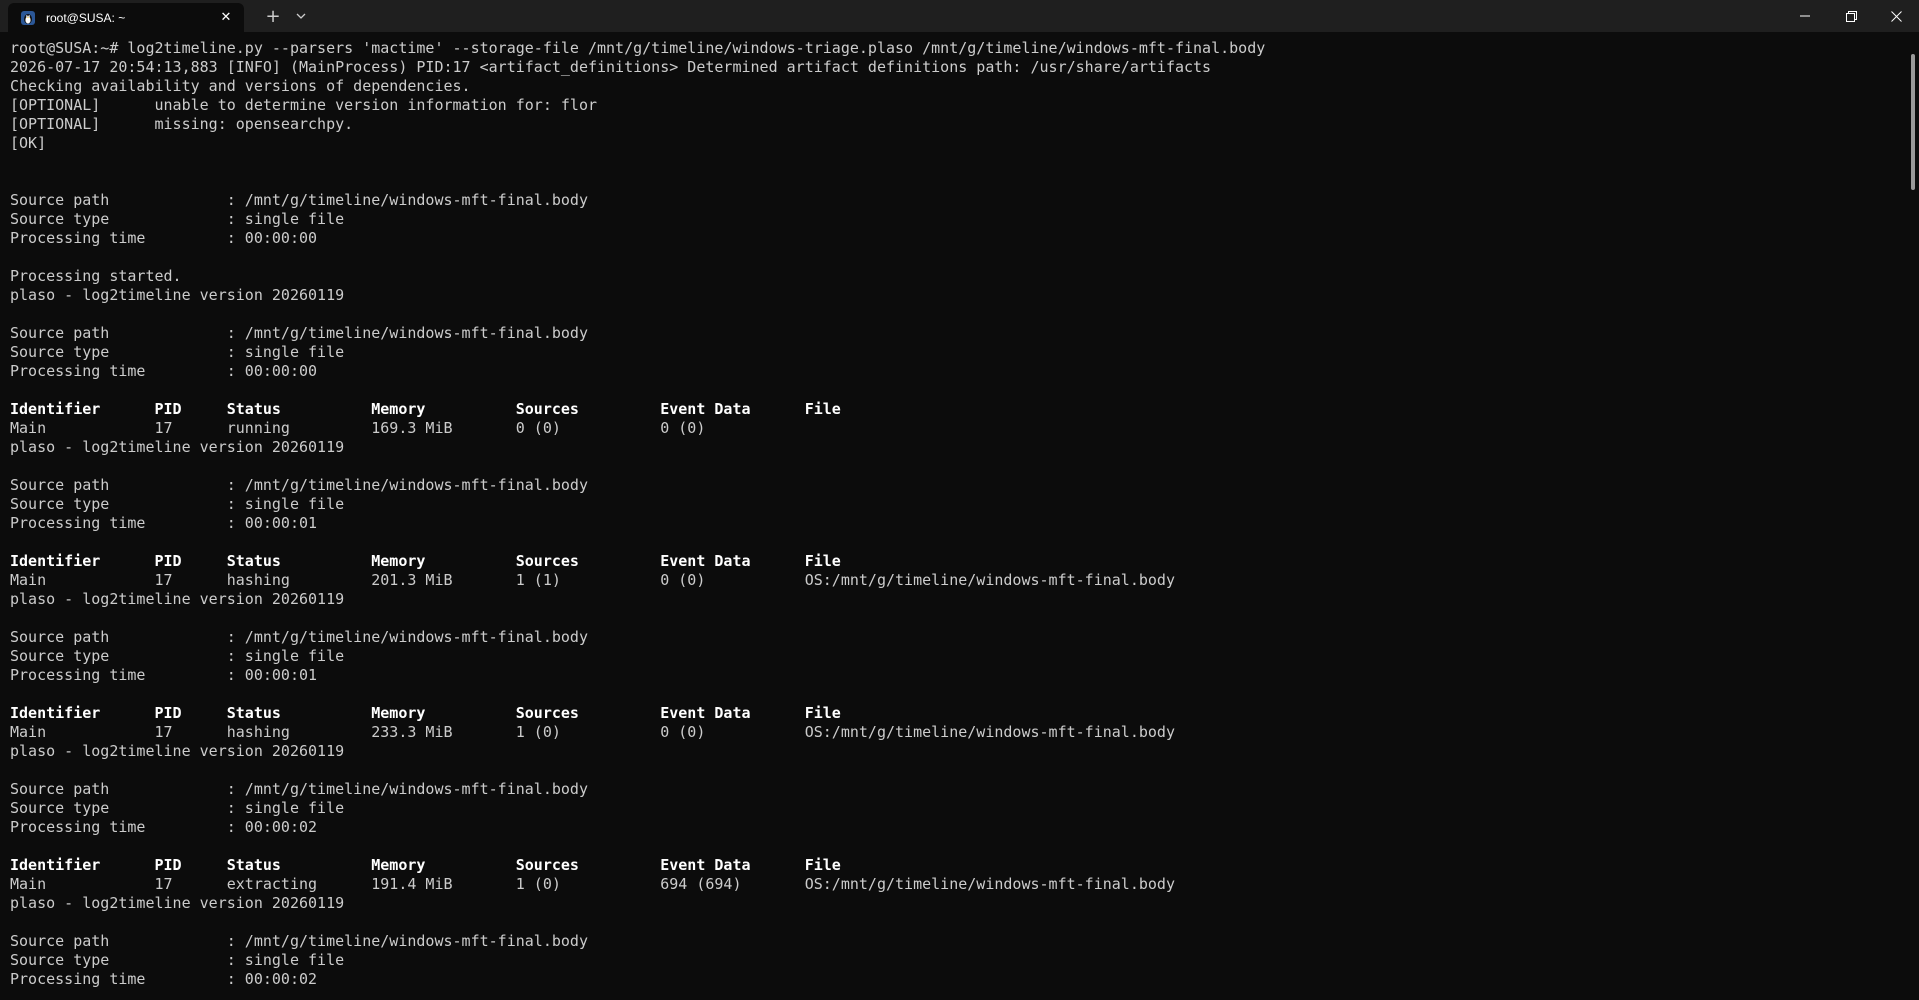 Image resolution: width=1919 pixels, height=1000 pixels. I want to click on title-bar: root@SUSA: ~ ✕ +, so click(959, 16).